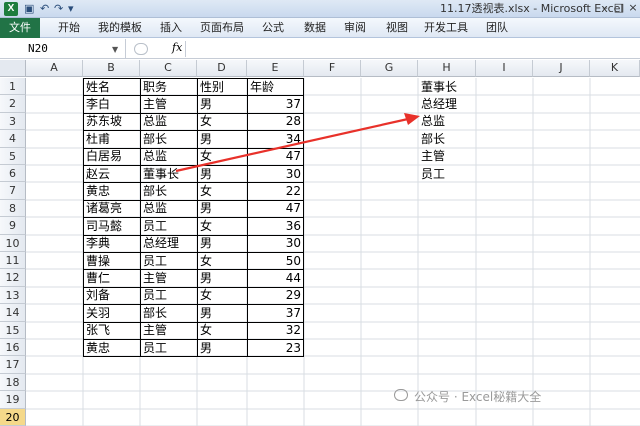 The image size is (640, 426). I want to click on table-cell: 司马懿, so click(111, 226).